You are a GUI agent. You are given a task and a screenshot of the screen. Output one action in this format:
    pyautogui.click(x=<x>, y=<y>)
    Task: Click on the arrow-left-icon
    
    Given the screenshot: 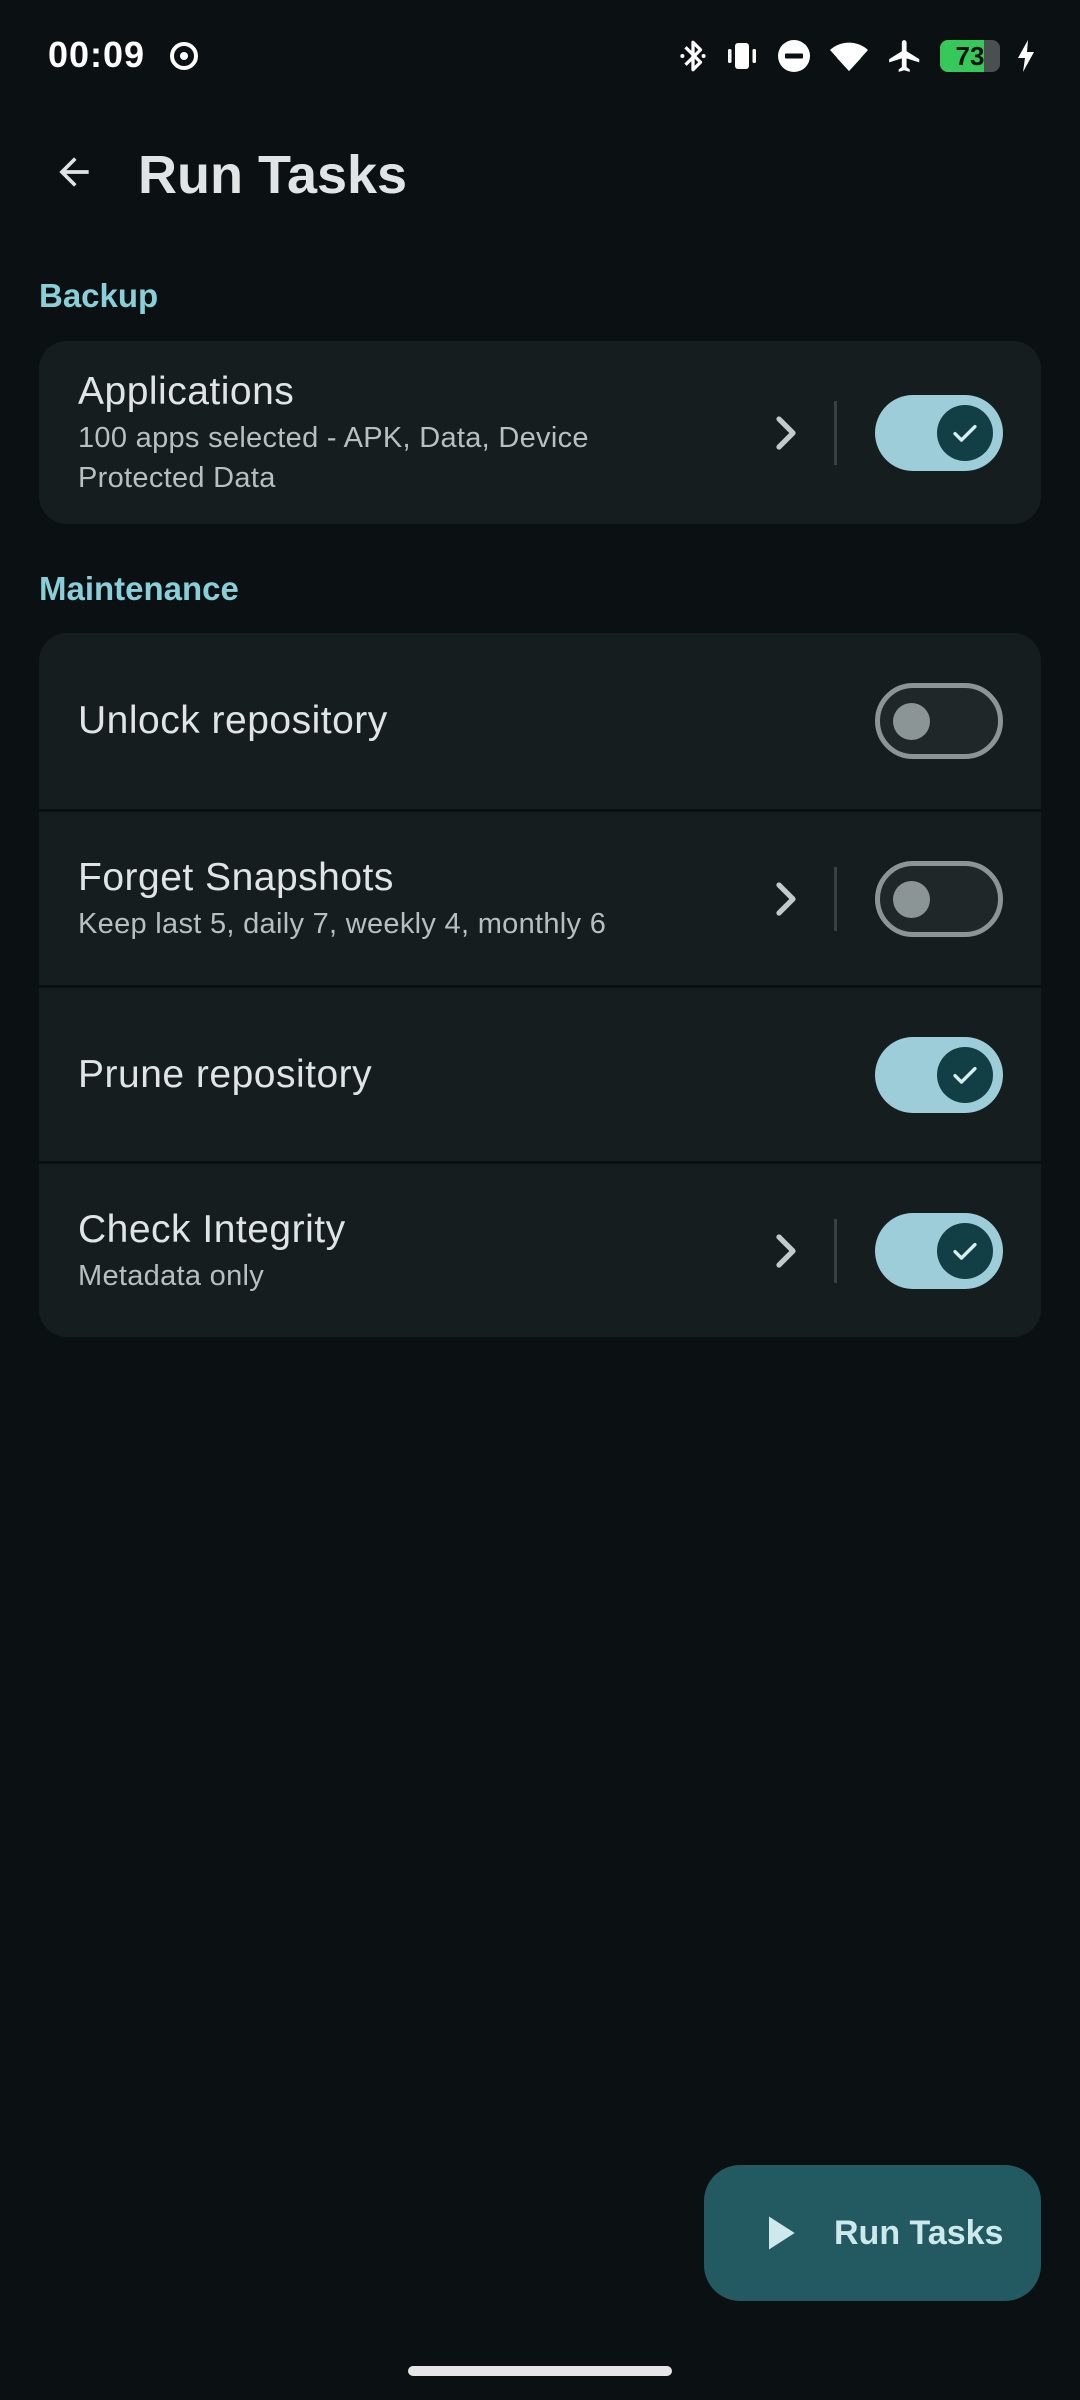 What is the action you would take?
    pyautogui.click(x=74, y=172)
    